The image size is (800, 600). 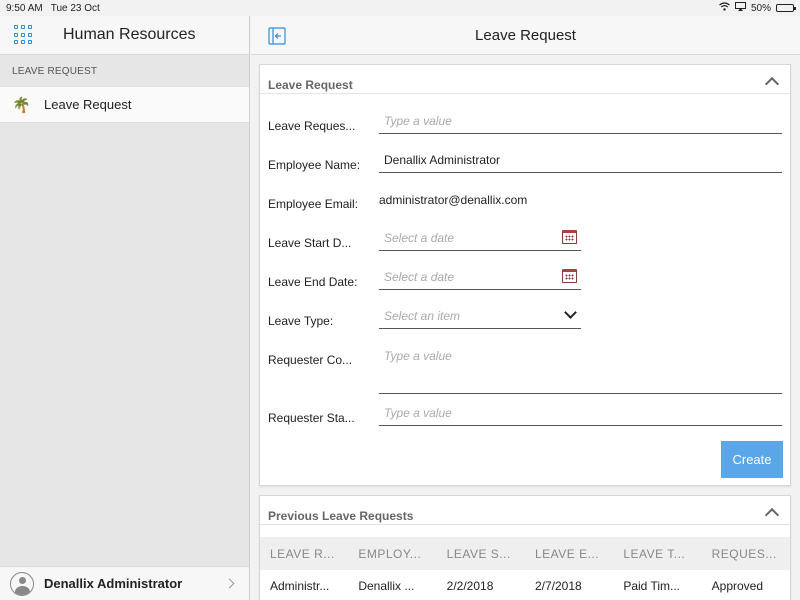 I want to click on leave-end-placeholder: Select a date, so click(x=419, y=277).